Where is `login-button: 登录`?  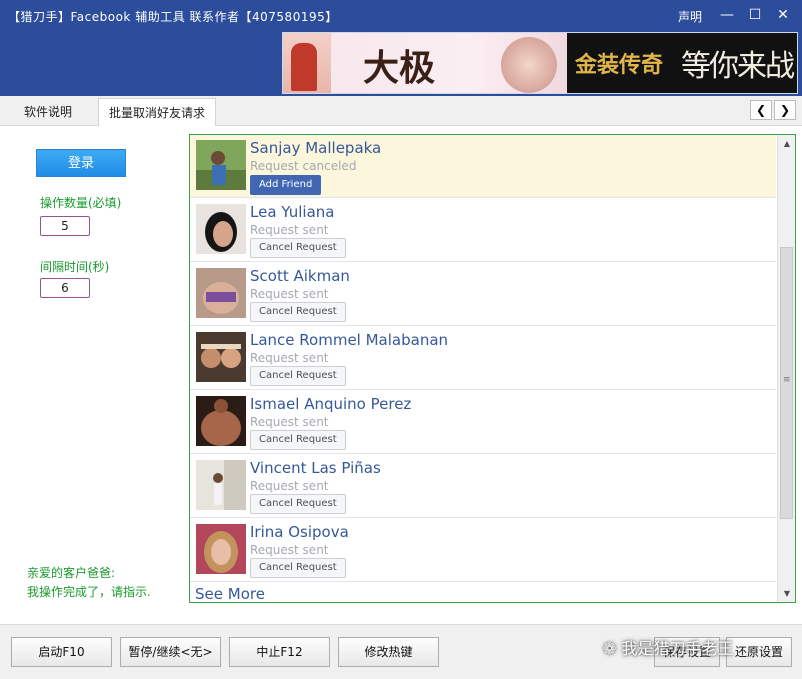
login-button: 登录 is located at coordinates (81, 163).